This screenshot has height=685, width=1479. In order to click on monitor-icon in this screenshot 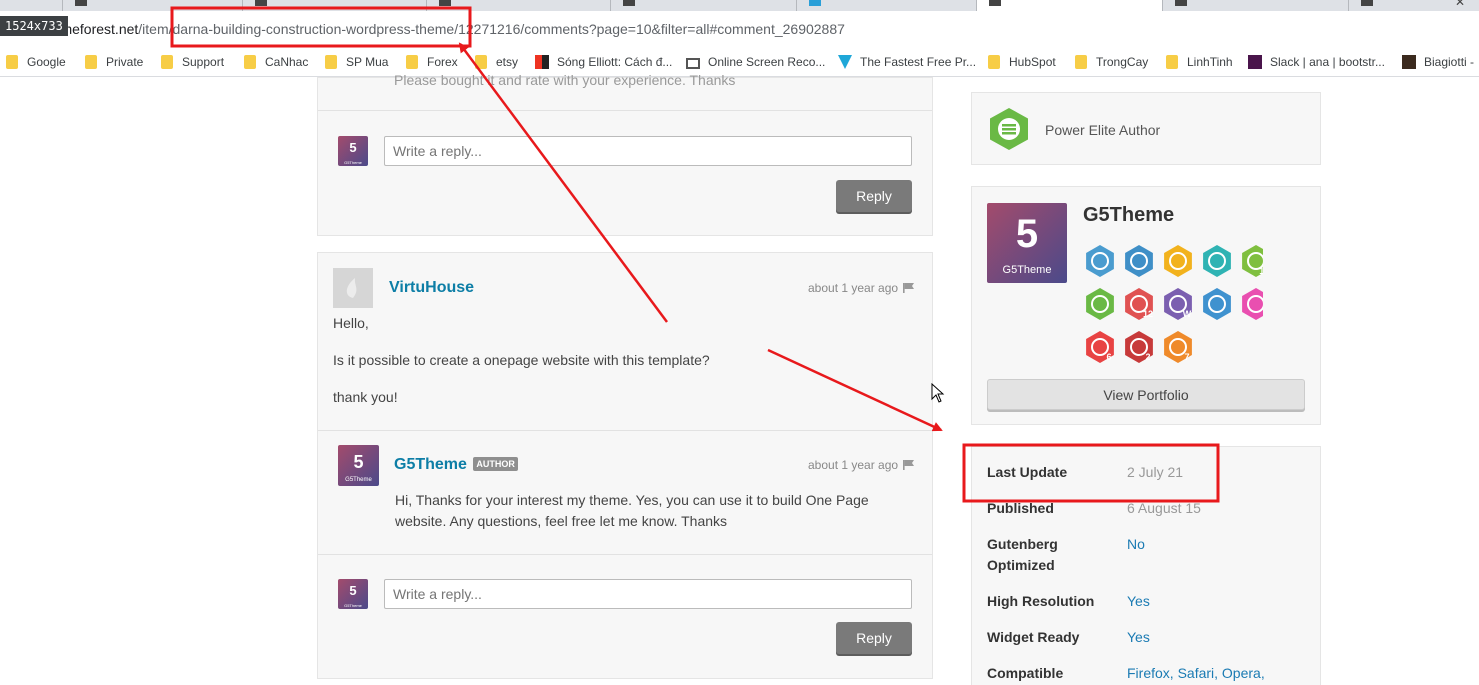, I will do `click(693, 63)`.